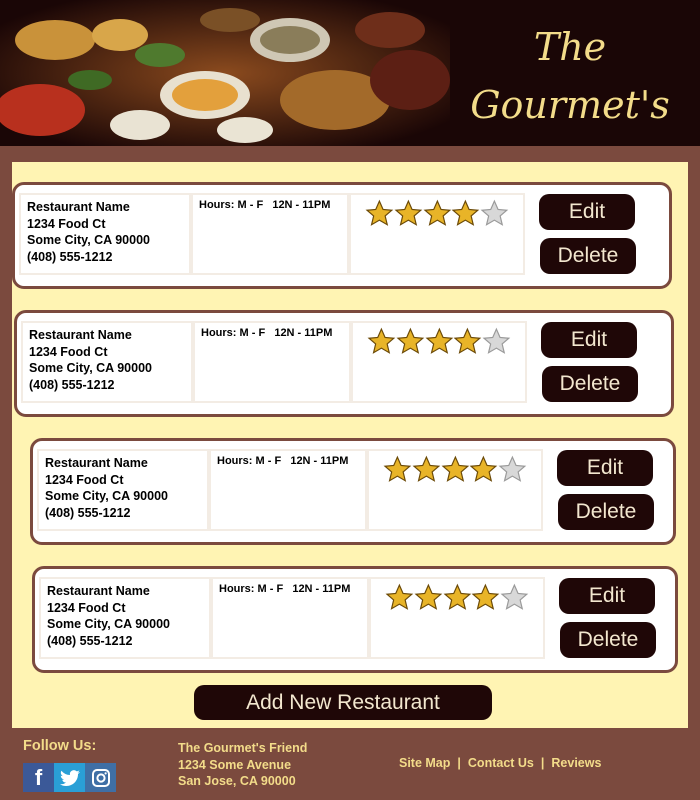  Describe the element at coordinates (243, 748) in the screenshot. I see `footer-company-name: The Gourmet's Friend` at that location.